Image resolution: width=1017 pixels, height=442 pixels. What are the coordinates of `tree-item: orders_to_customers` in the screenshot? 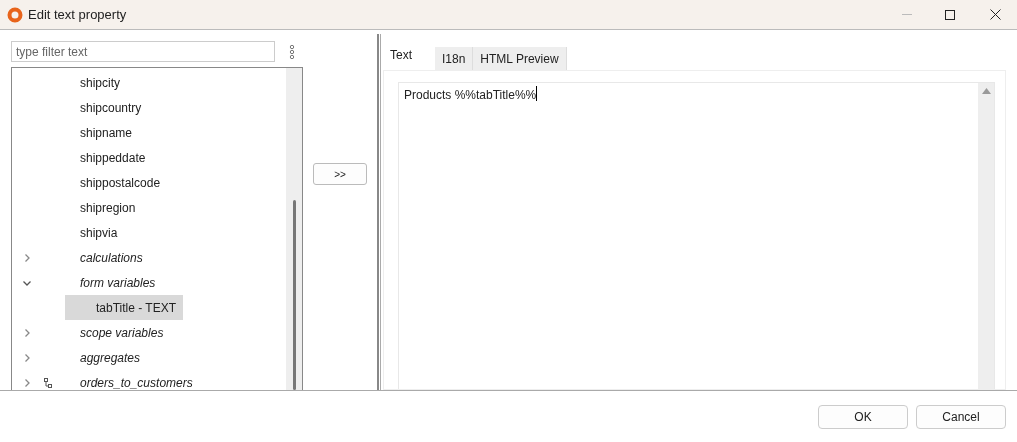 It's located at (136, 381).